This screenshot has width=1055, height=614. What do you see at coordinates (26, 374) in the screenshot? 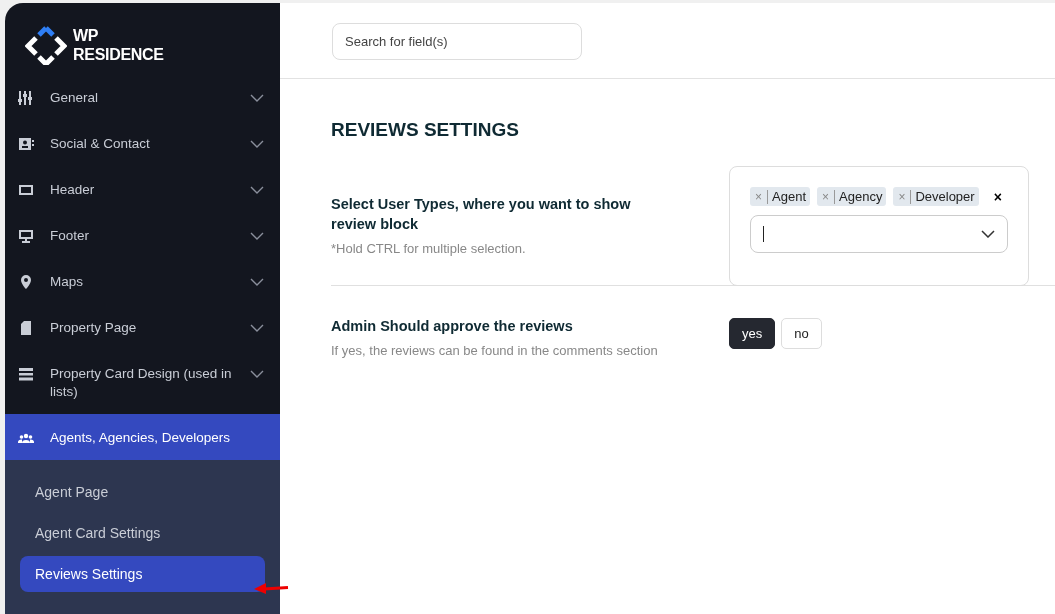
I see `bars-icon` at bounding box center [26, 374].